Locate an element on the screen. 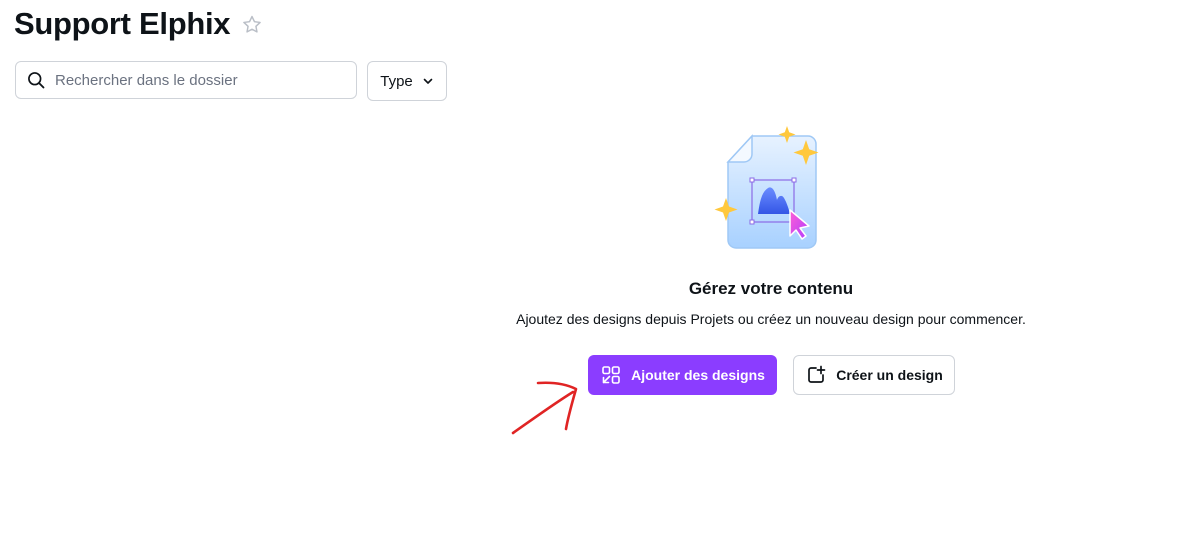 Image resolution: width=1180 pixels, height=545 pixels. empty-folder-illustration is located at coordinates (766, 187).